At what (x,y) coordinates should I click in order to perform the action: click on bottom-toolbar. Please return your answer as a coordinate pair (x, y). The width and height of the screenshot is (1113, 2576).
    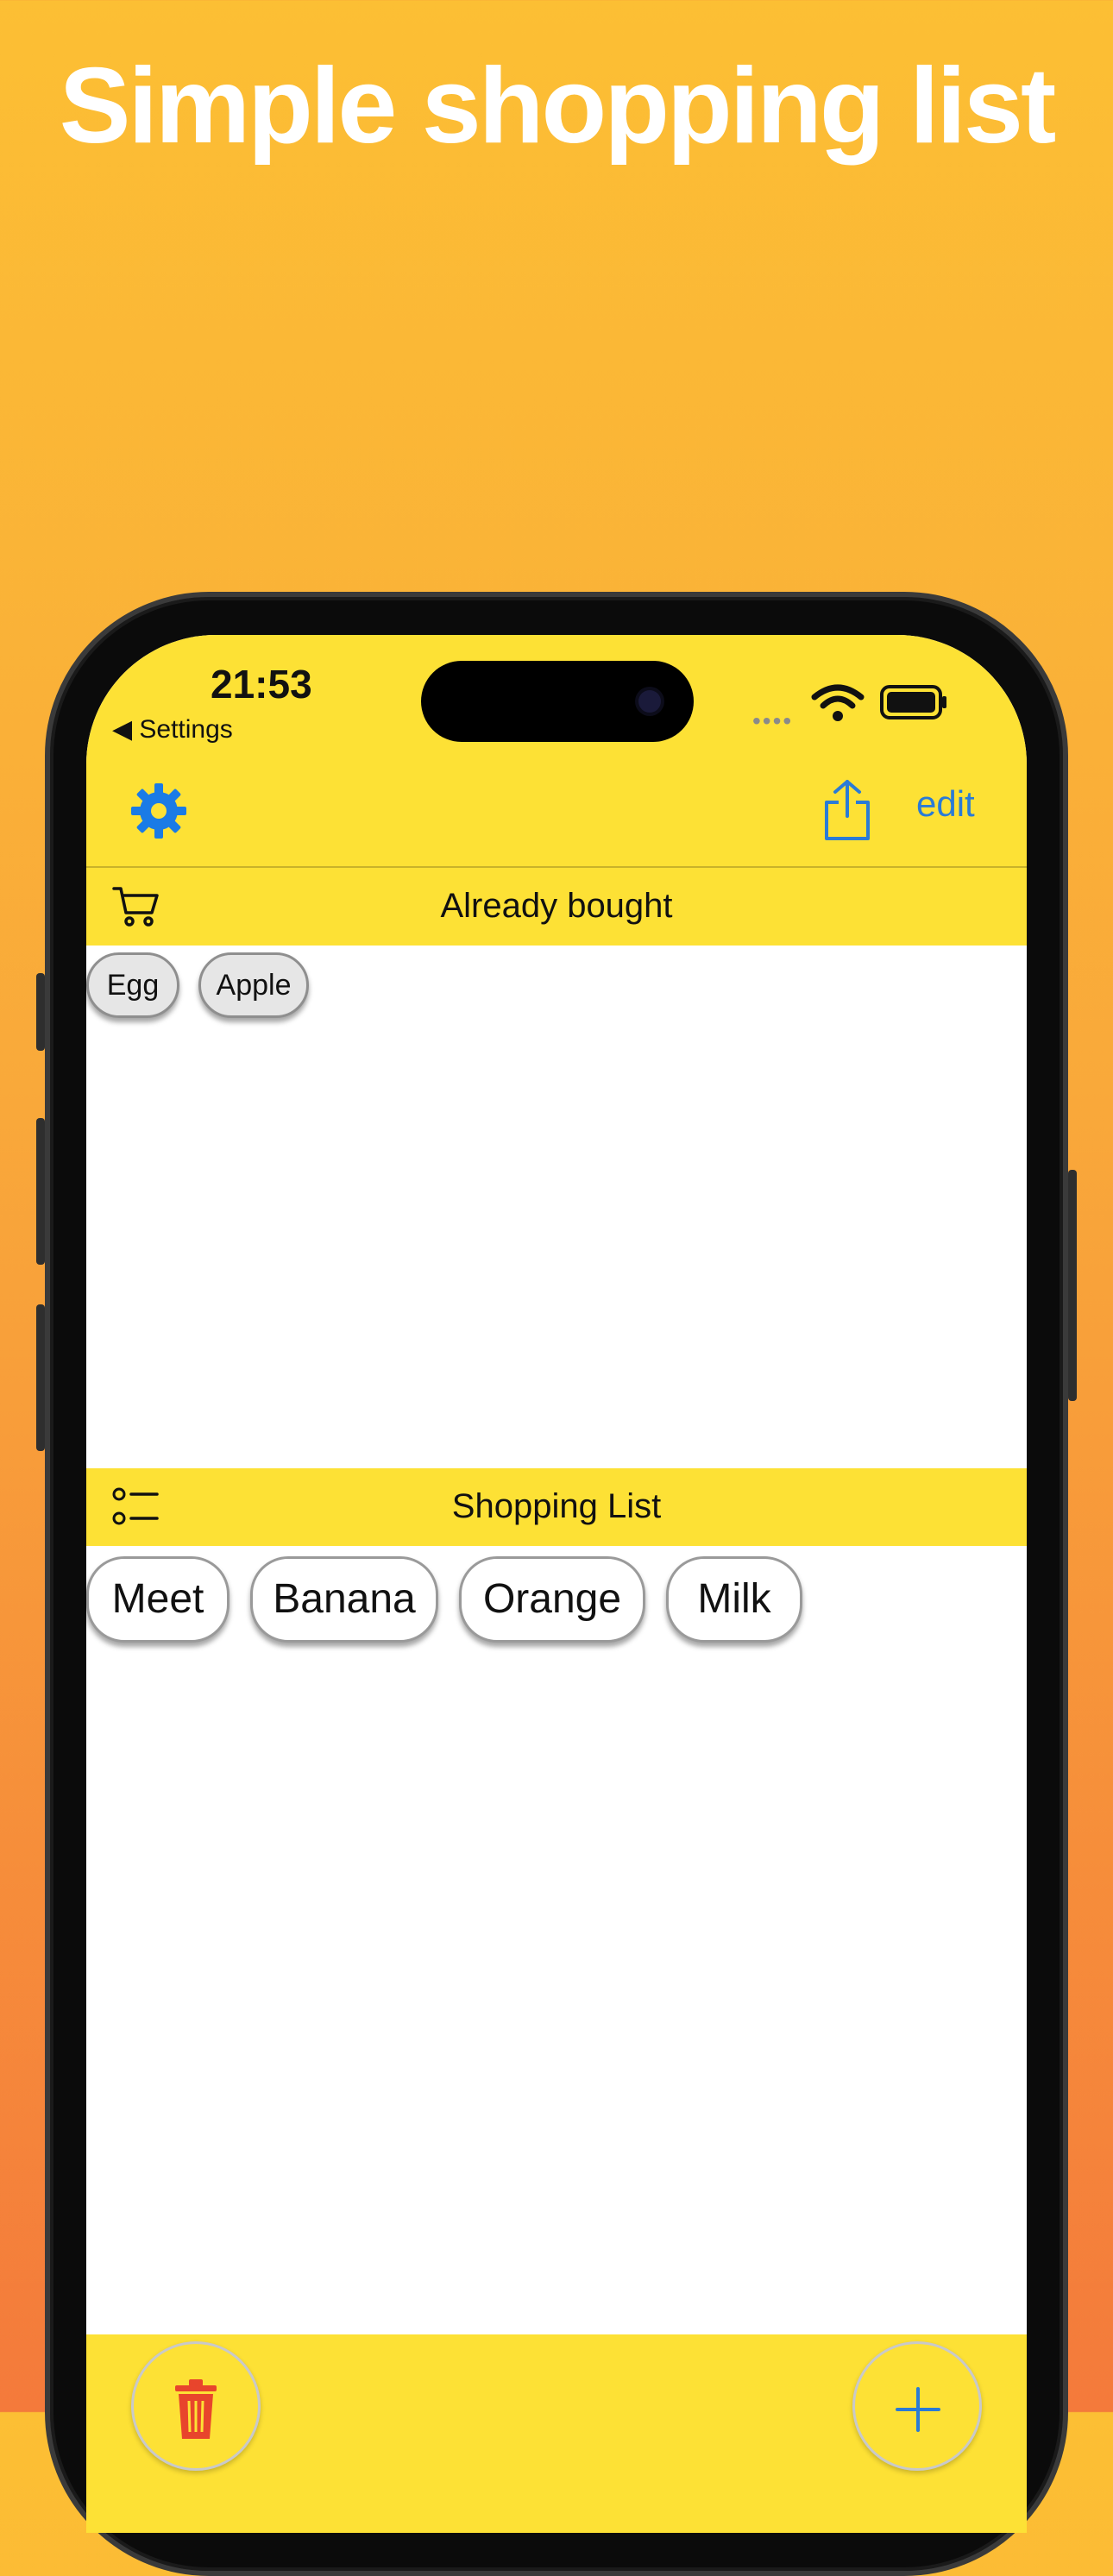
    Looking at the image, I should click on (556, 2433).